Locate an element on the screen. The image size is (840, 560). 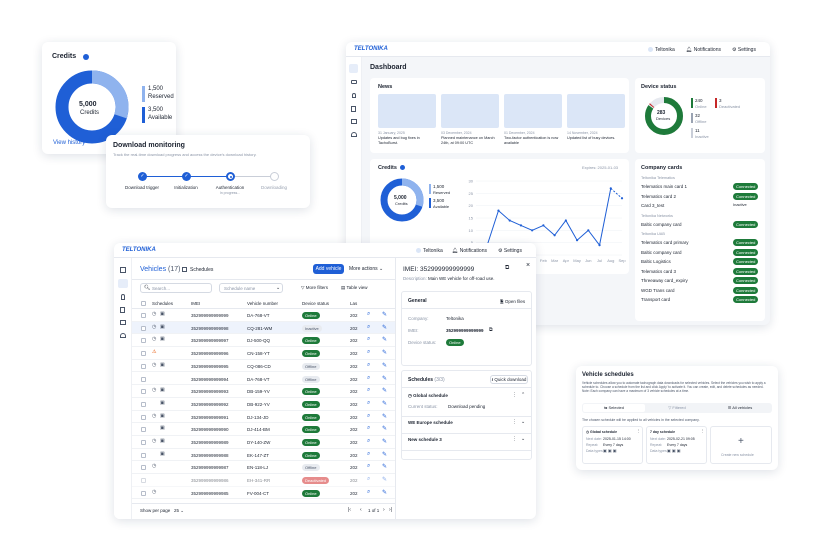
schedules-tab: Schedules is located at coordinates (197, 270).